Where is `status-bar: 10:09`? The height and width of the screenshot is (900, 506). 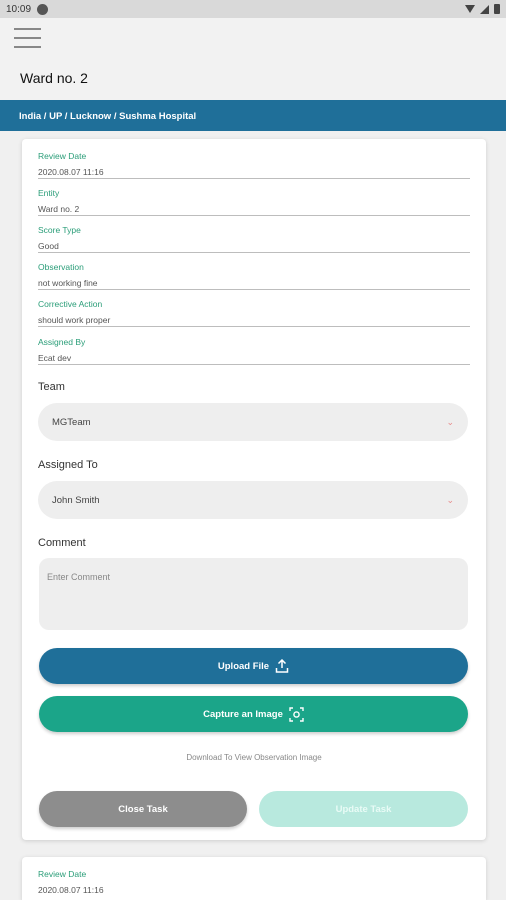 status-bar: 10:09 is located at coordinates (253, 9).